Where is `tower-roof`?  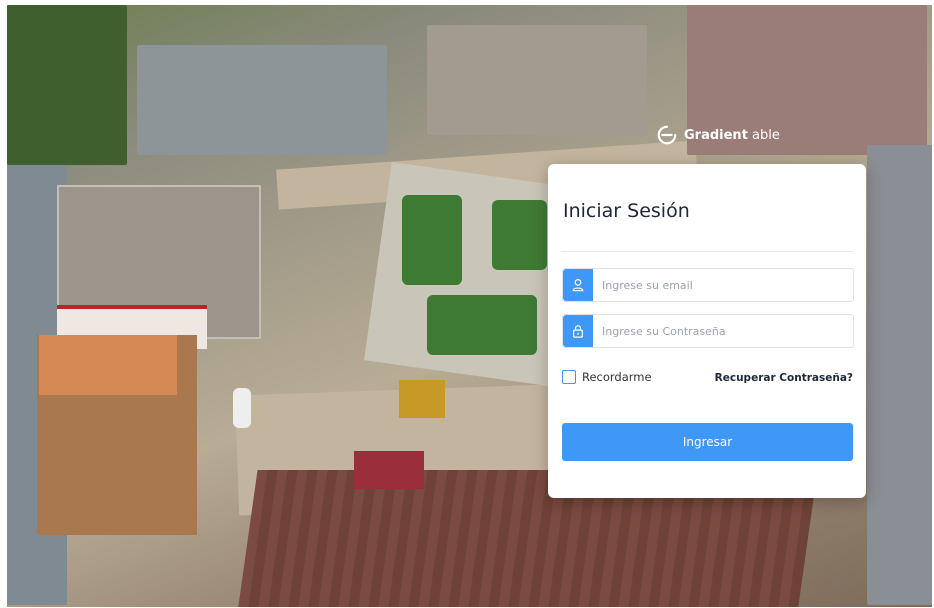
tower-roof is located at coordinates (108, 365).